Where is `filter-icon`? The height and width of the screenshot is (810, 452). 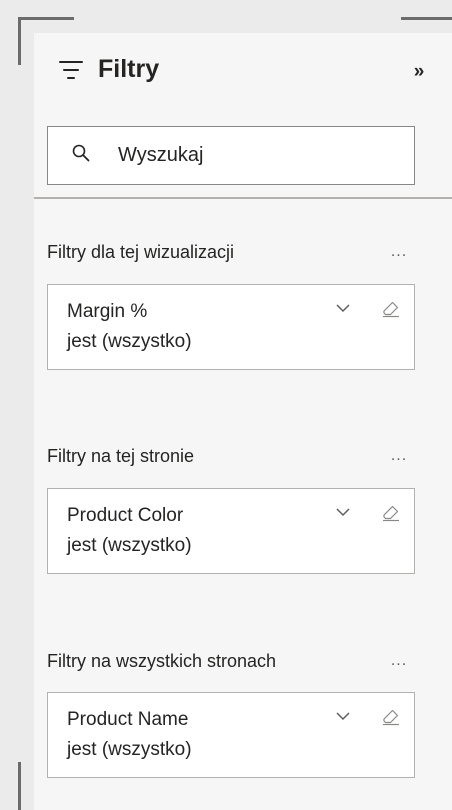 filter-icon is located at coordinates (71, 71).